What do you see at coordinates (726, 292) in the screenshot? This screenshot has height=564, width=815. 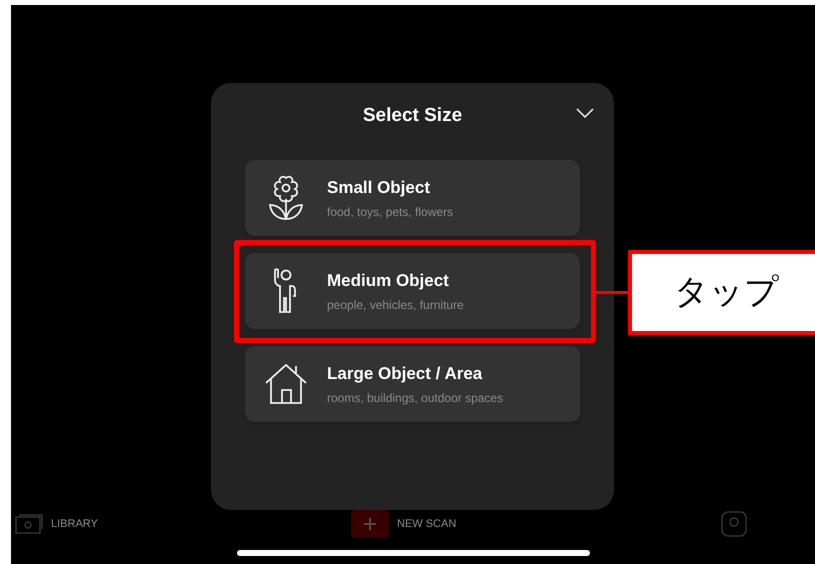 I see `callout-label: タップ` at bounding box center [726, 292].